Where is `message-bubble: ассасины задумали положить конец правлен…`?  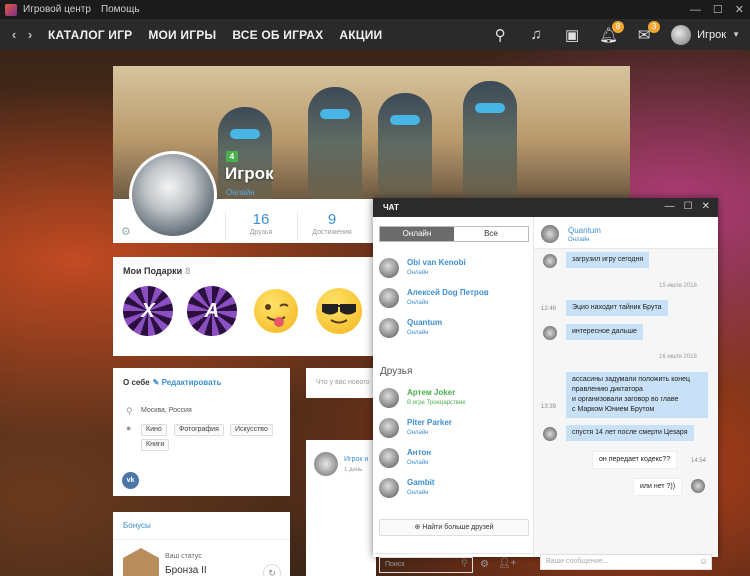
message-bubble: ассасины задумали положить конец правлен… is located at coordinates (637, 395).